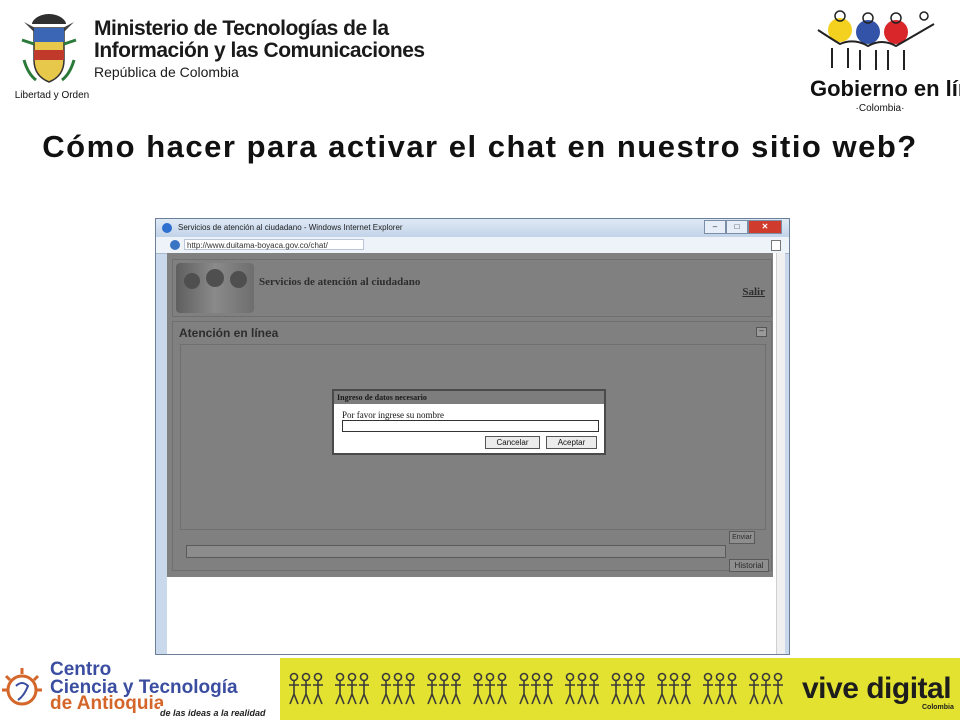  What do you see at coordinates (938, 707) in the screenshot?
I see `vive-digital-colombia: Colombia` at bounding box center [938, 707].